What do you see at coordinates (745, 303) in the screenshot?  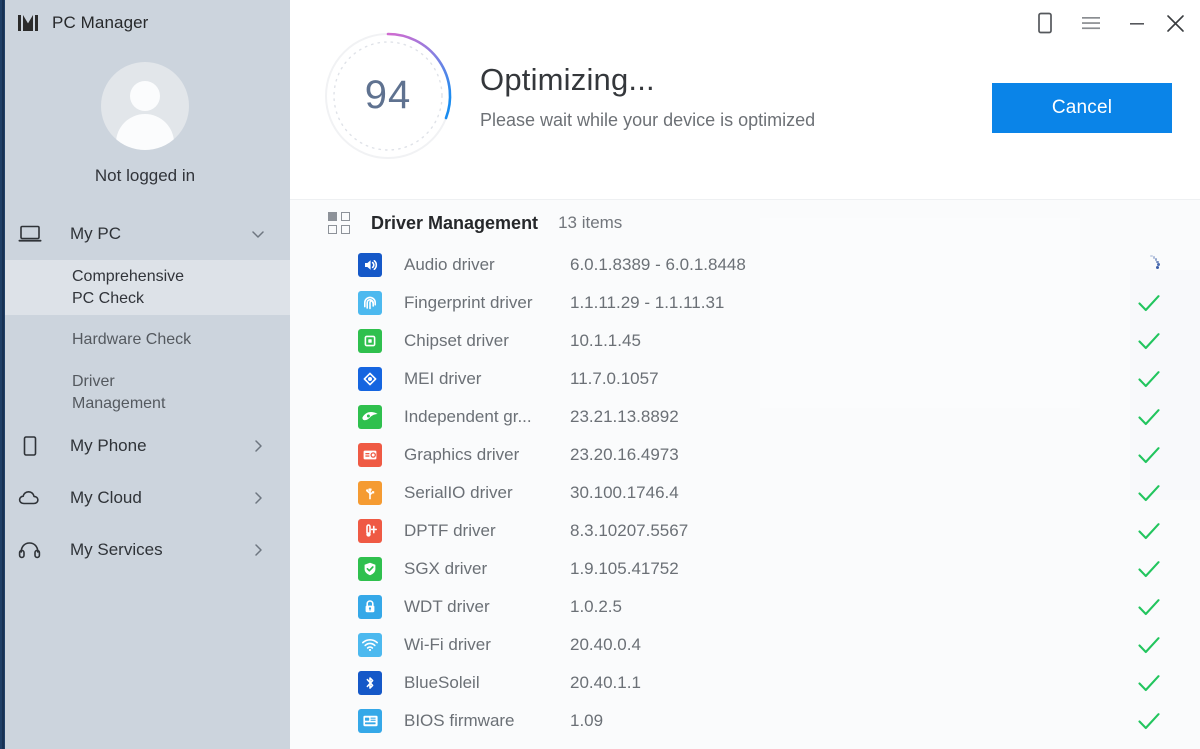 I see `driver-row: Fingerprint driver 1.1.11.29 - 1.1.11.31` at bounding box center [745, 303].